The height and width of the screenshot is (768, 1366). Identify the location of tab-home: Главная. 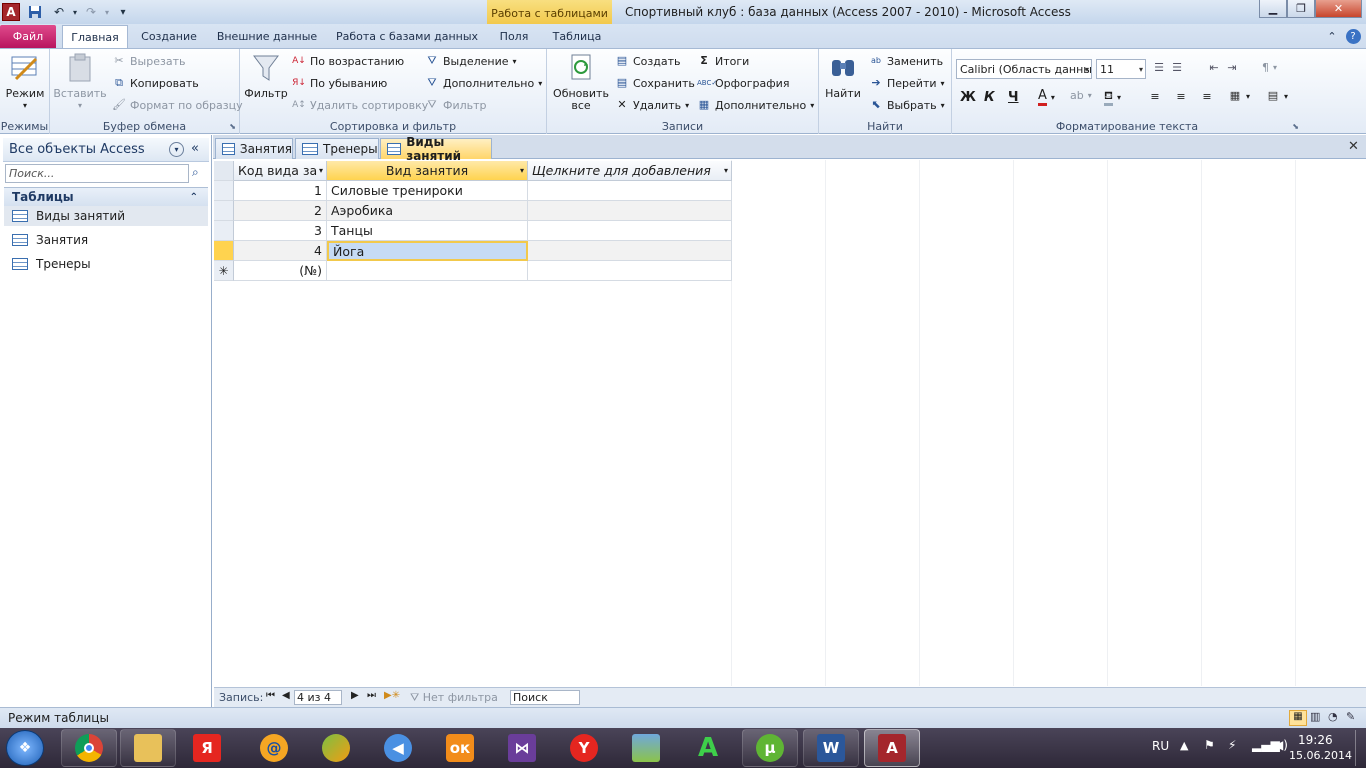
(95, 36).